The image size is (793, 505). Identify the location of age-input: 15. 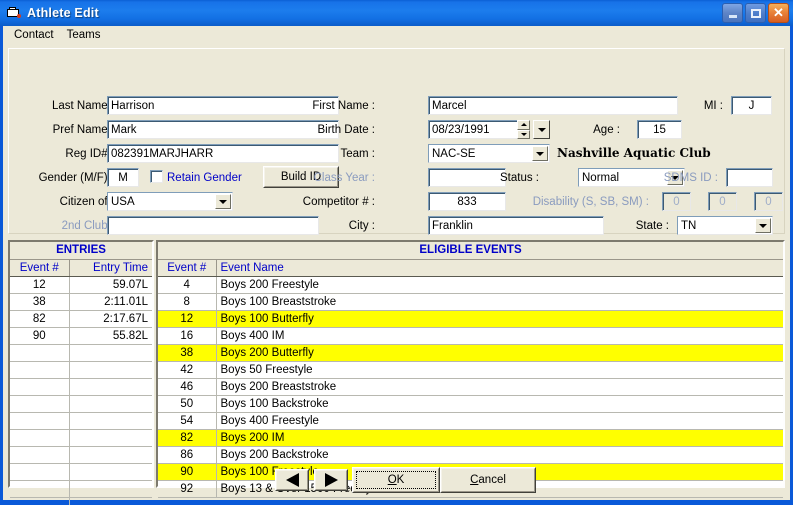
(659, 129).